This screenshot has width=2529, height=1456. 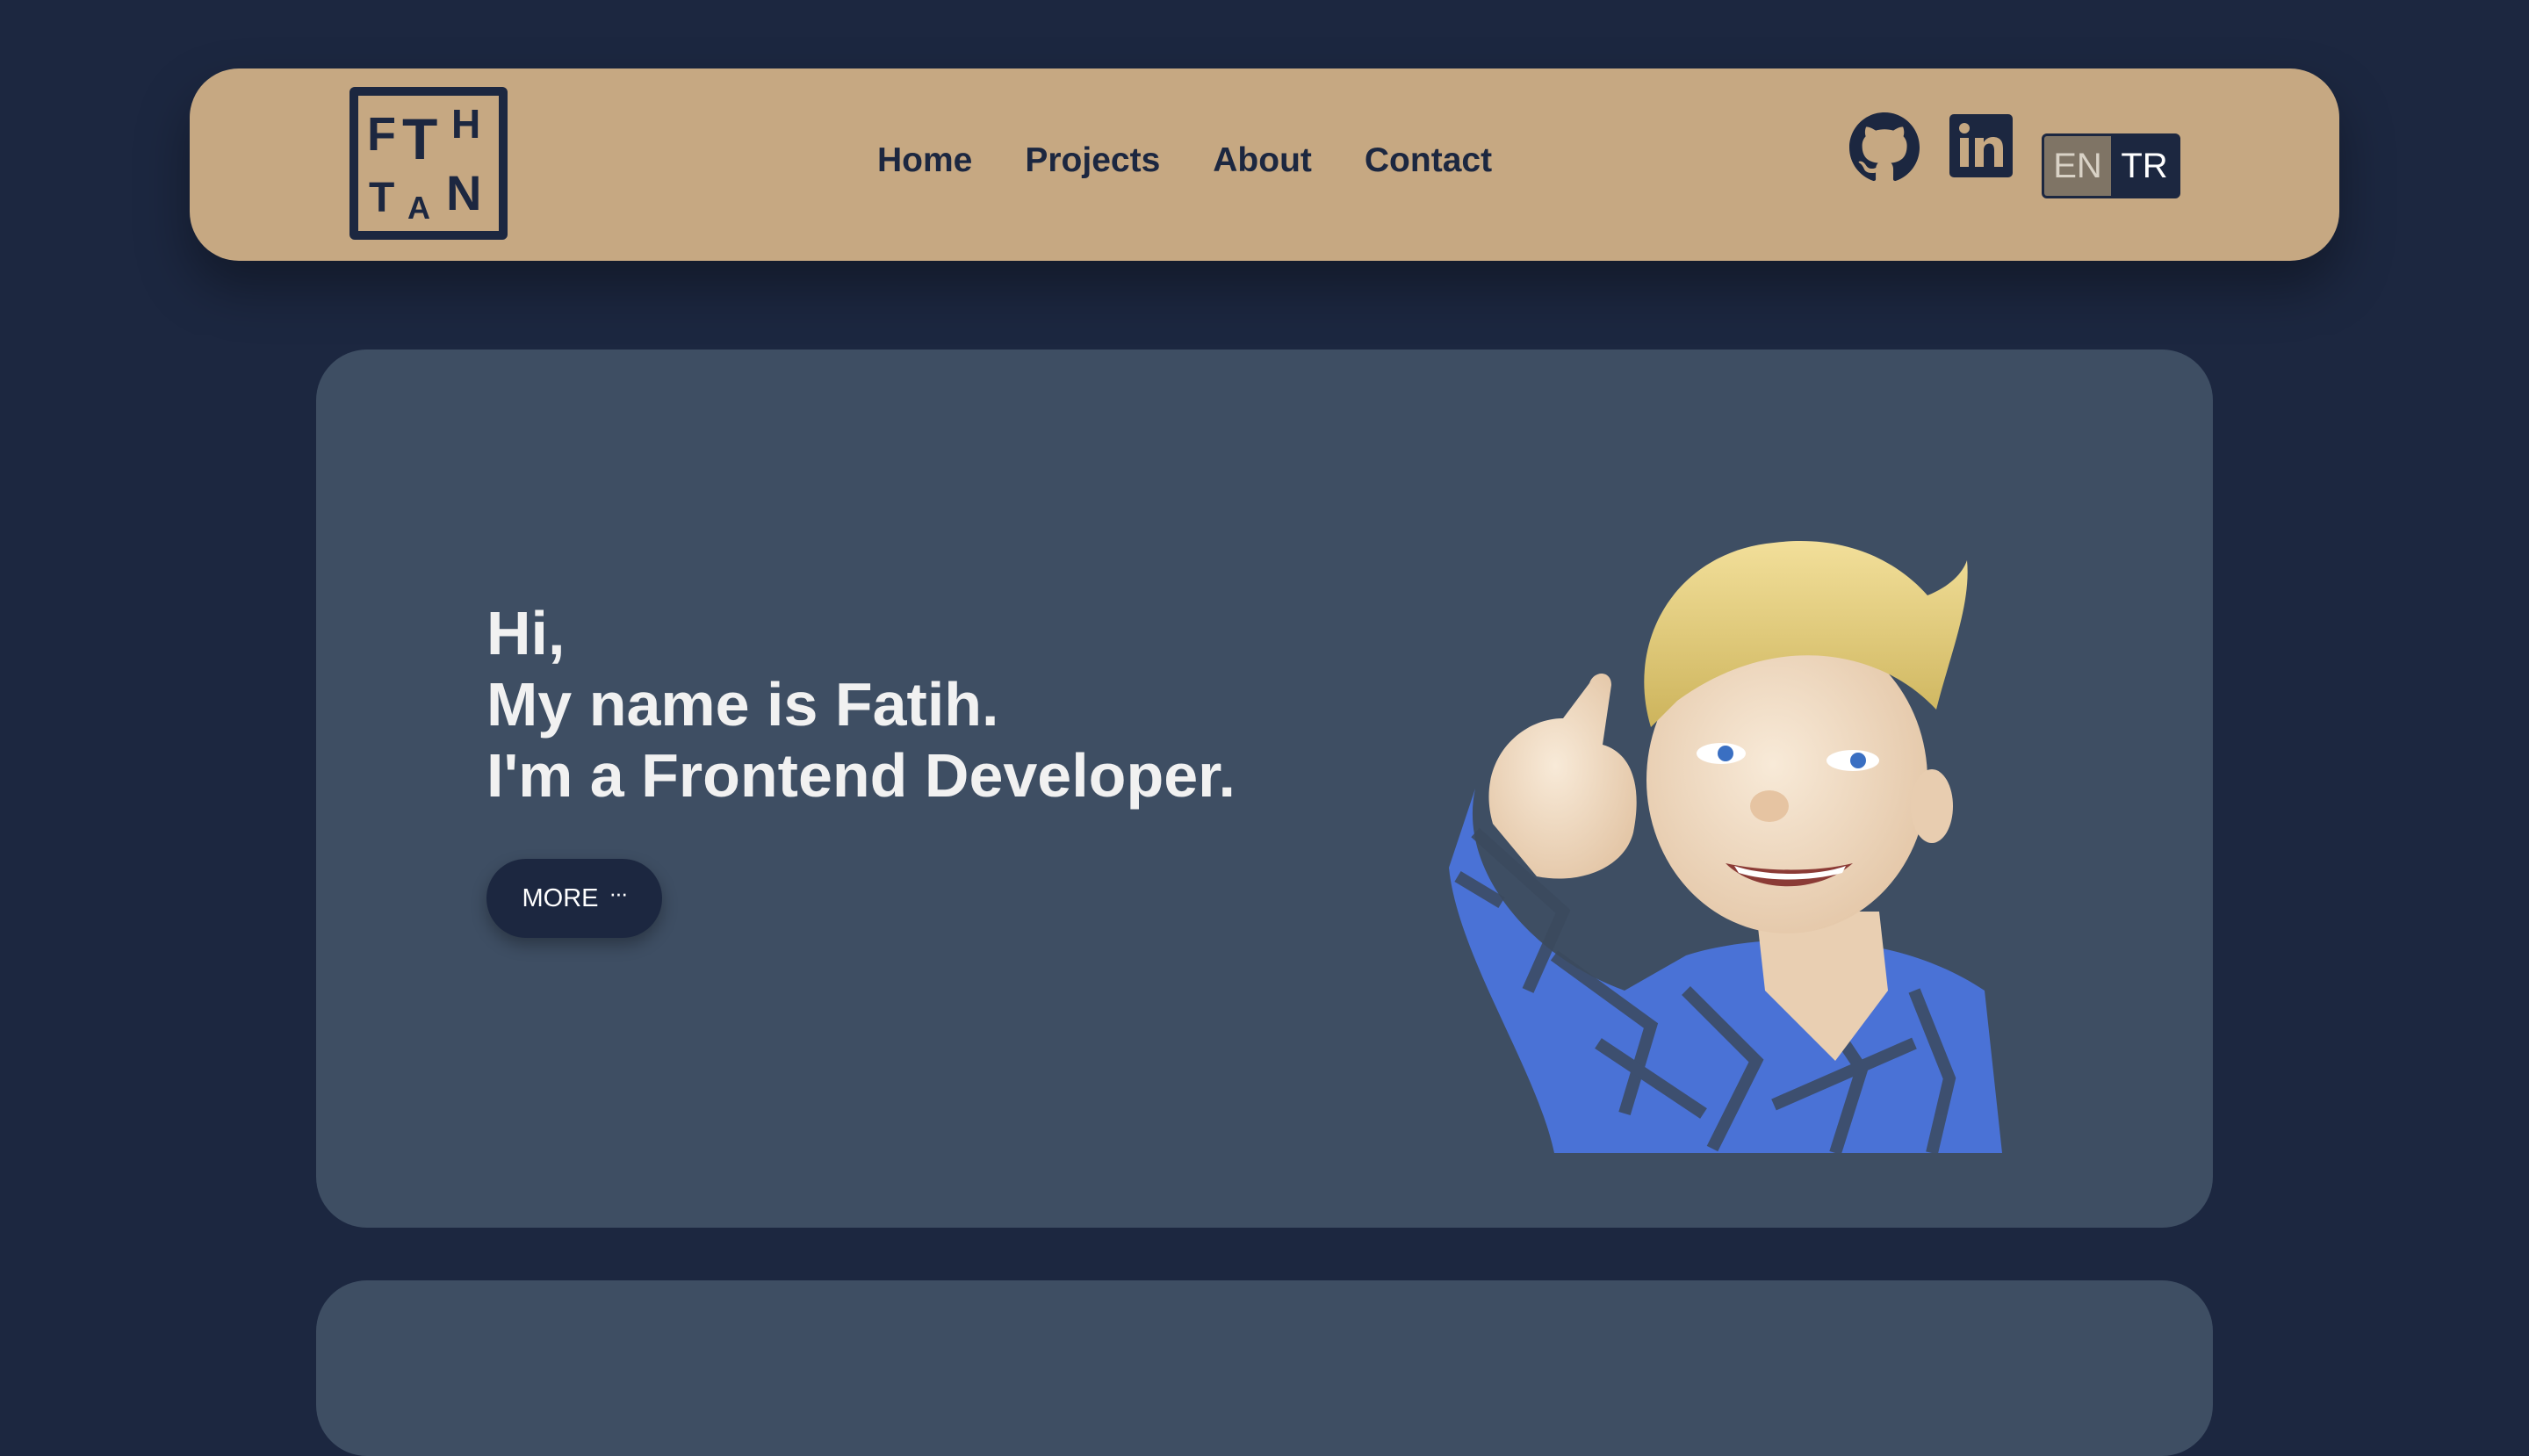 What do you see at coordinates (861, 775) in the screenshot?
I see `hero-role-line: I'm a Frontend Developer.` at bounding box center [861, 775].